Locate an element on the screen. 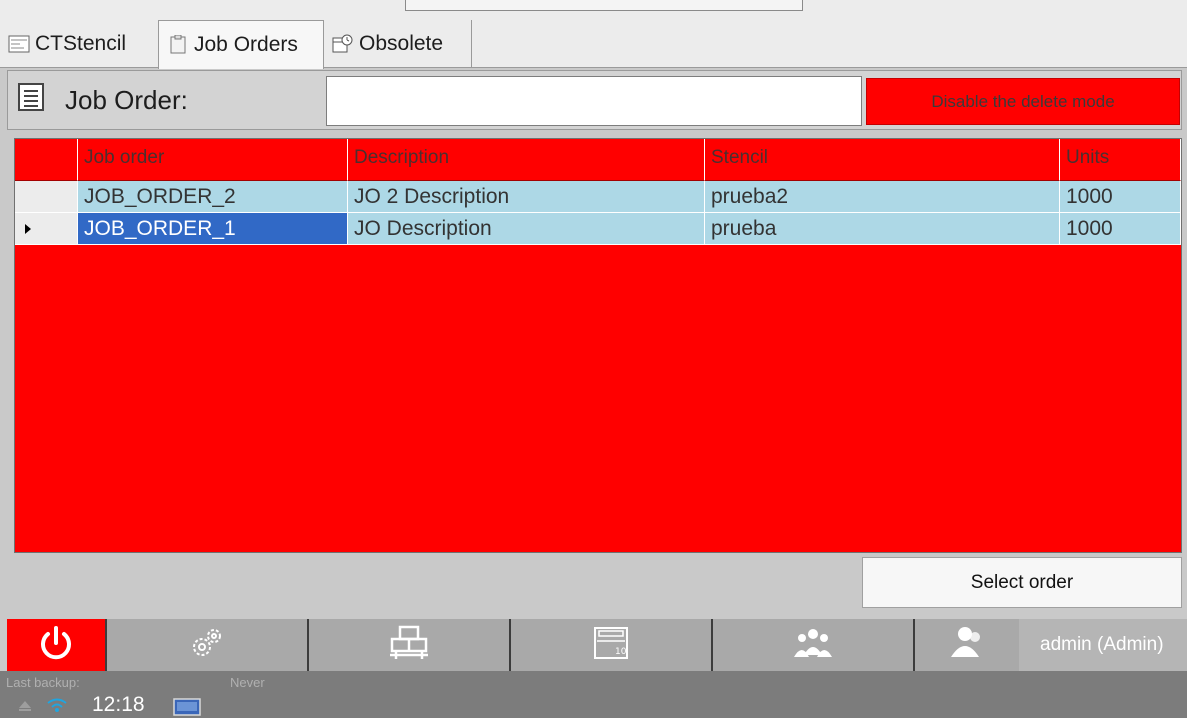 Image resolution: width=1187 pixels, height=718 pixels. stencil-icon is located at coordinates (19, 44).